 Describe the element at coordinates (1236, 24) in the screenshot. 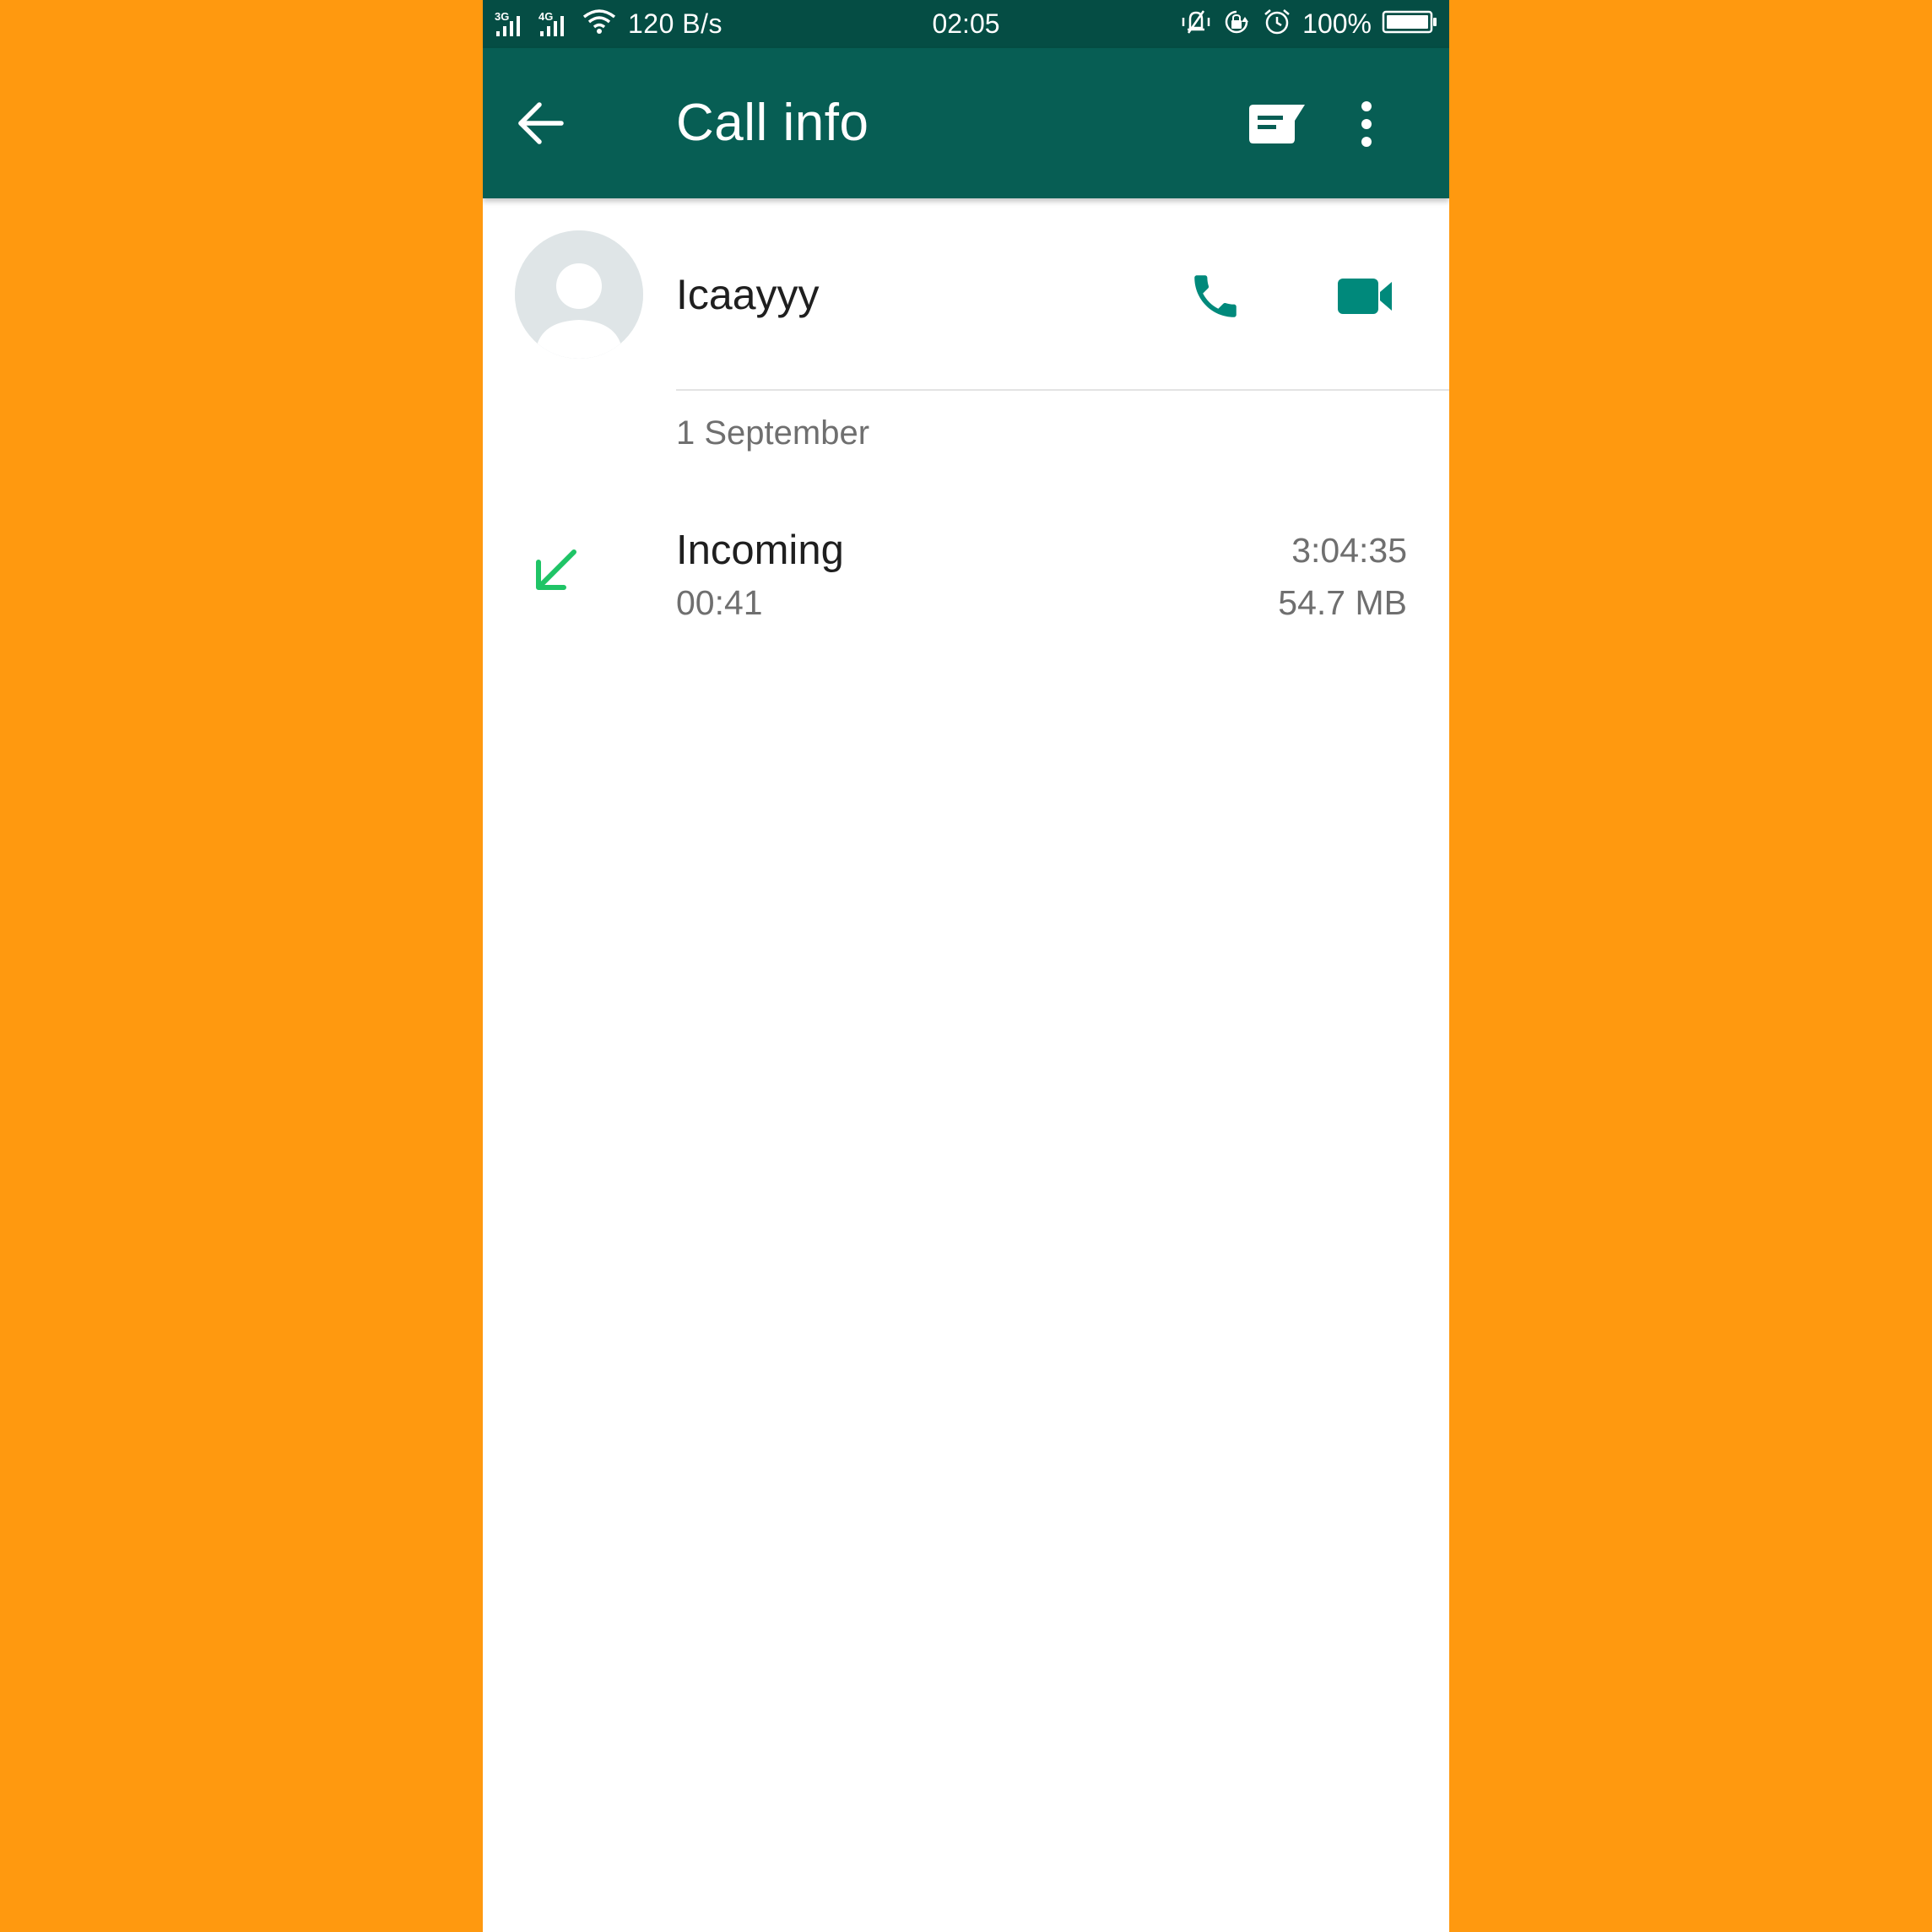

I see `rotation-lock-icon` at that location.